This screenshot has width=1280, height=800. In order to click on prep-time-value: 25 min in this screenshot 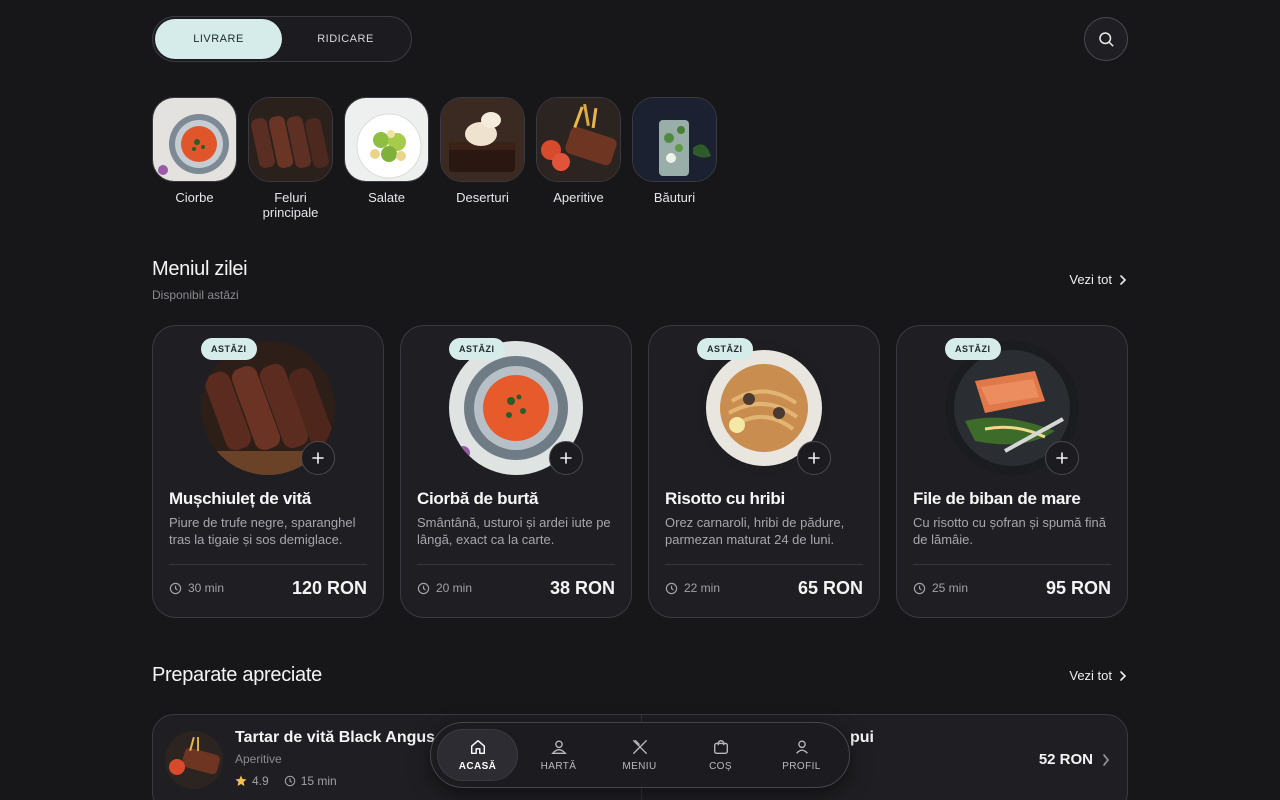, I will do `click(950, 588)`.